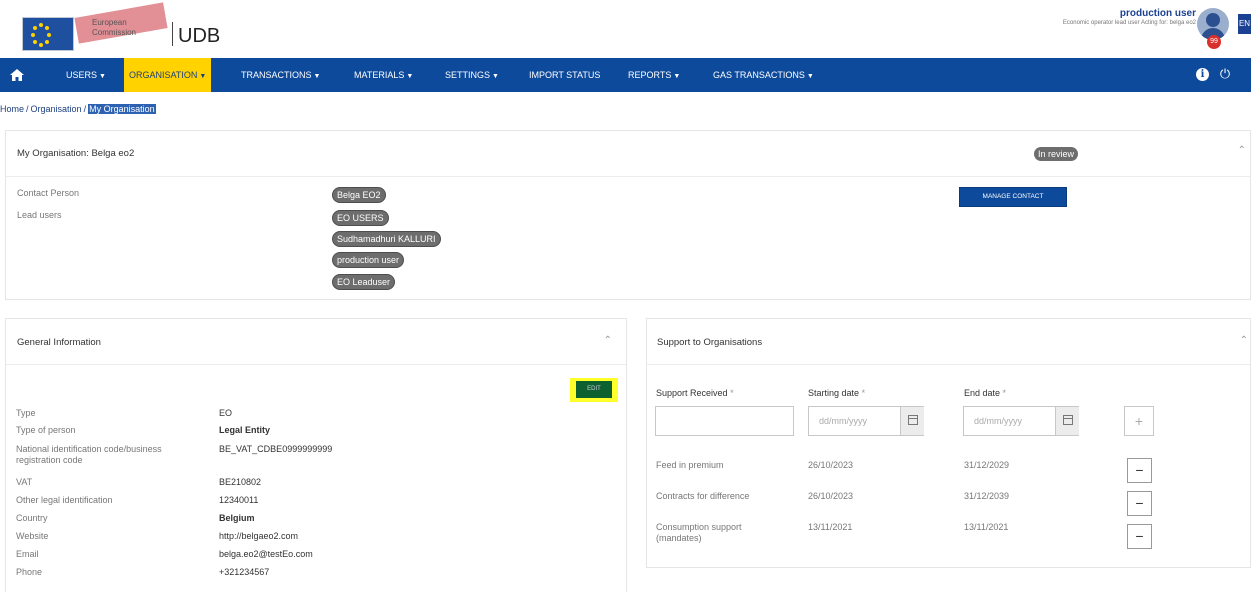 Image resolution: width=1251 pixels, height=592 pixels. I want to click on support-start-date: 13/11/2021, so click(830, 527).